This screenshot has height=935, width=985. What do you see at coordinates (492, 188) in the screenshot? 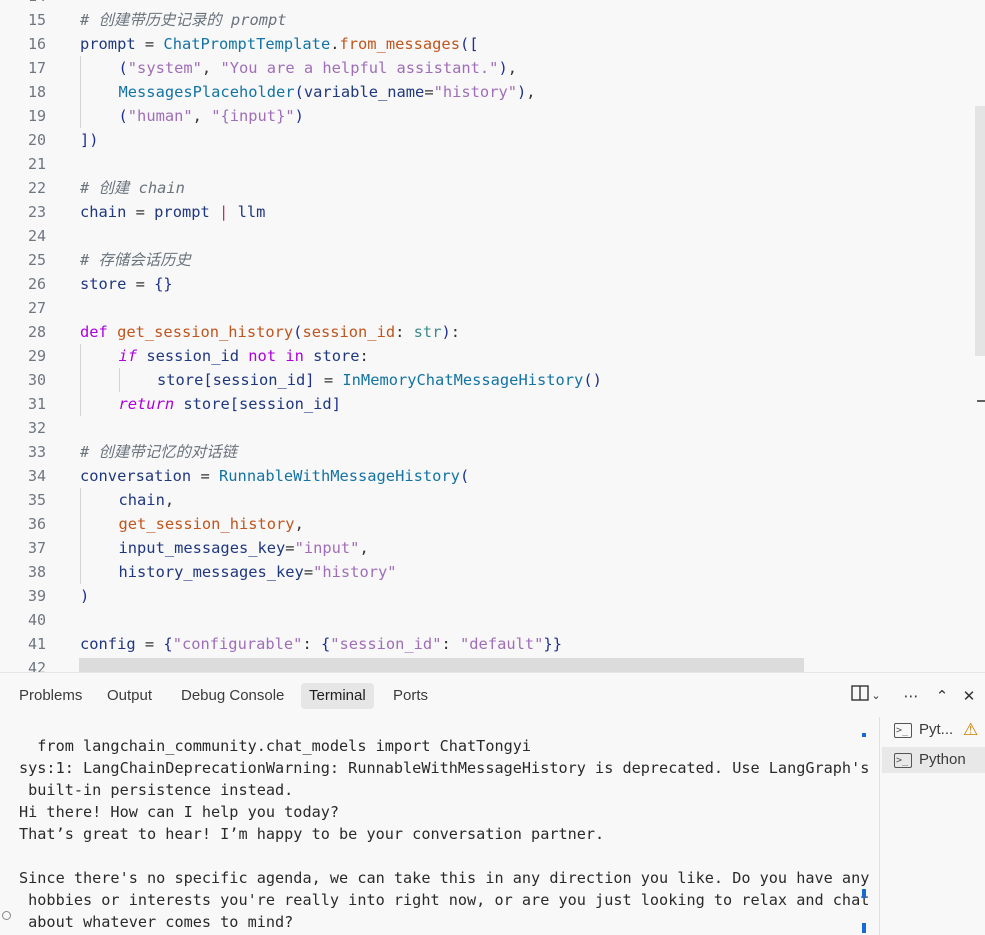
I see `code-line: 22 # 创建 chain` at bounding box center [492, 188].